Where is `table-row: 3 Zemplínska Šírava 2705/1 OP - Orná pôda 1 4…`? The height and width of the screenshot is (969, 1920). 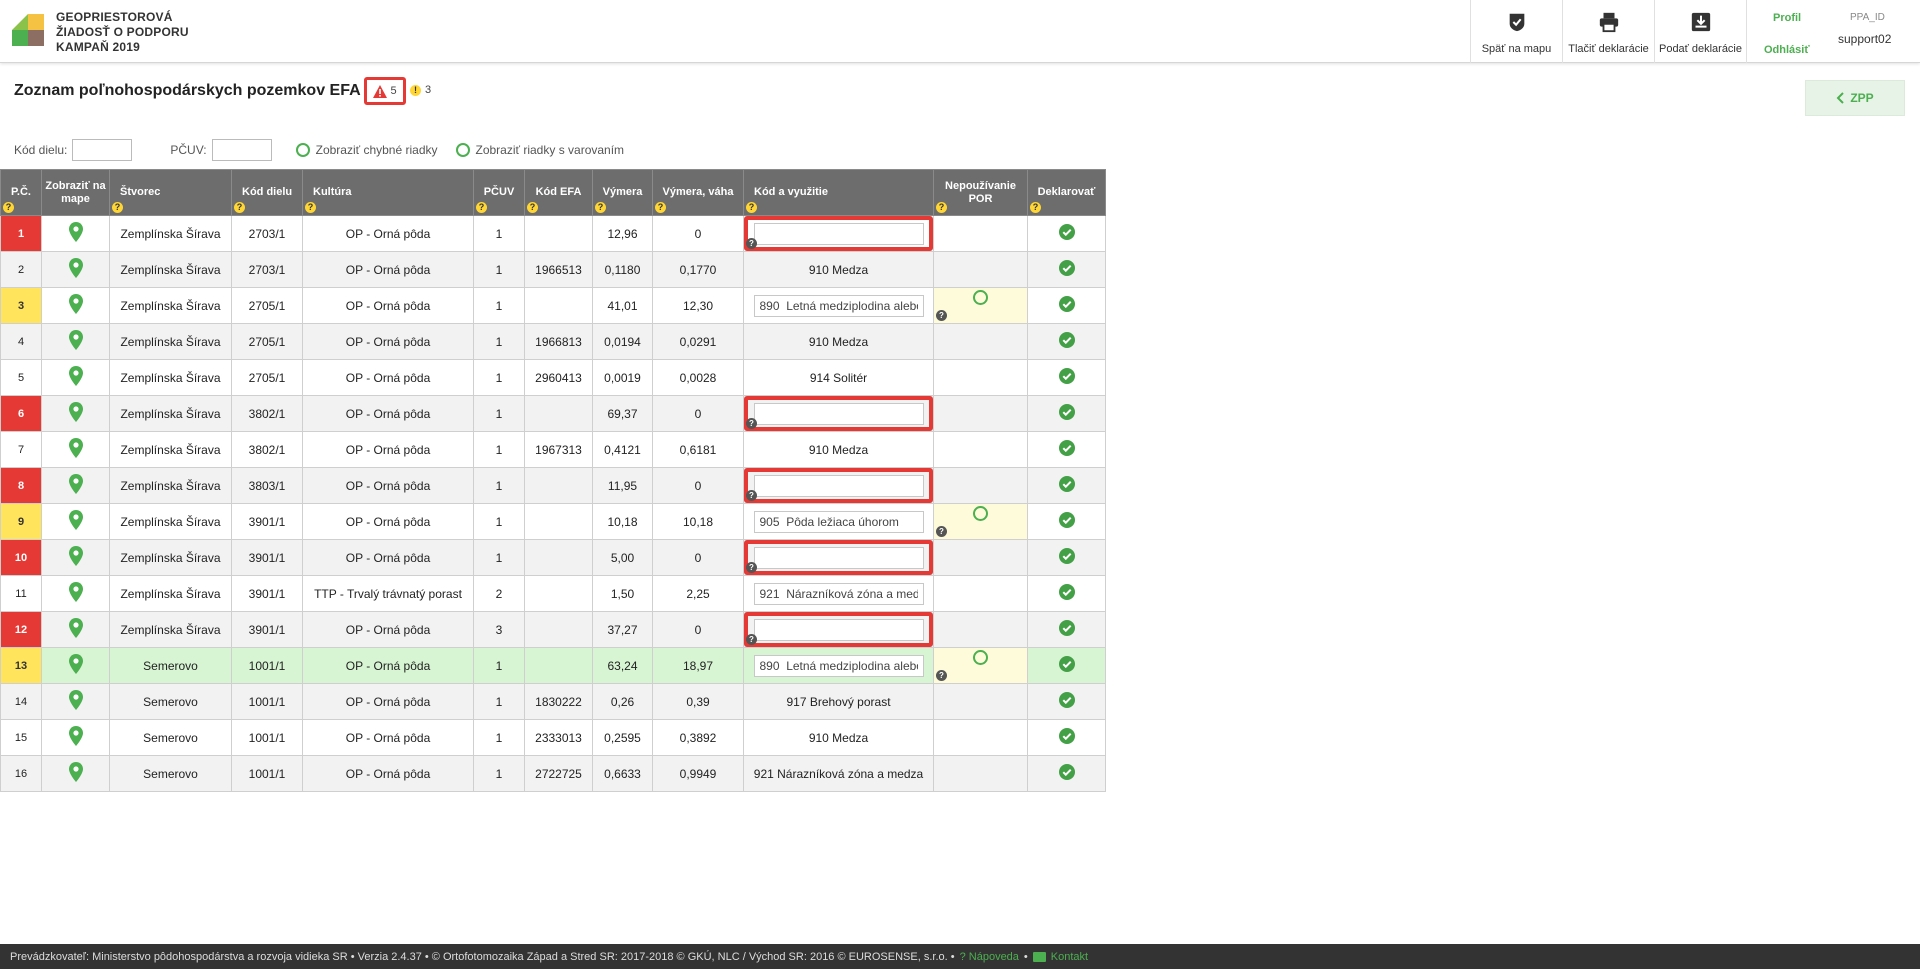 table-row: 3 Zemplínska Šírava 2705/1 OP - Orná pôda 1 4… is located at coordinates (553, 305).